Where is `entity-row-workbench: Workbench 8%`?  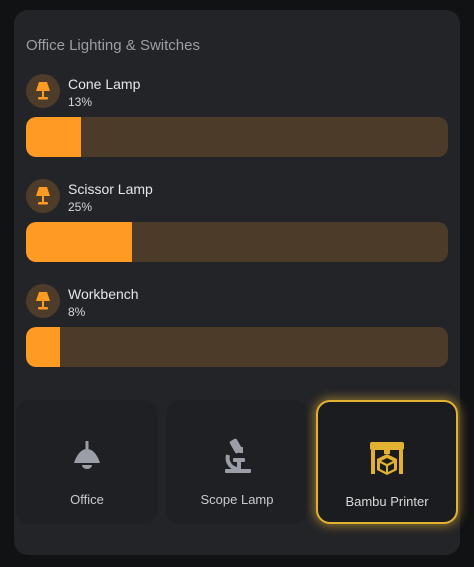 entity-row-workbench: Workbench 8% is located at coordinates (237, 329).